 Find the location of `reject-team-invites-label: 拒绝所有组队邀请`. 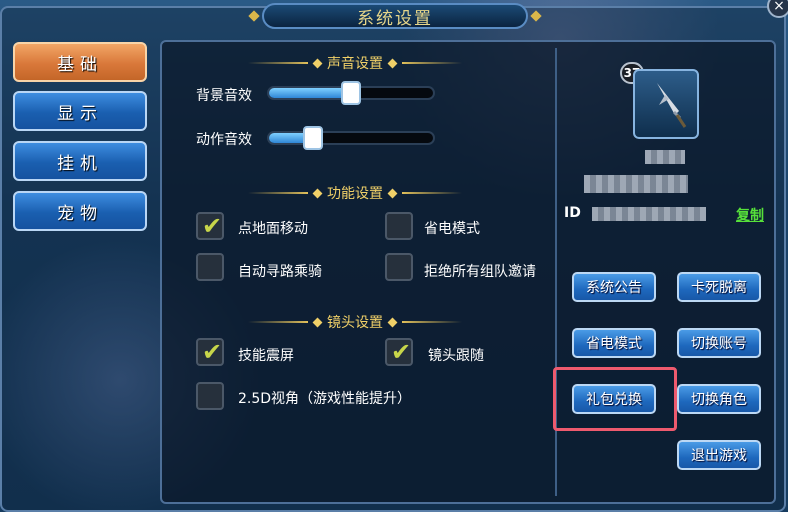

reject-team-invites-label: 拒绝所有组队邀请 is located at coordinates (480, 272).